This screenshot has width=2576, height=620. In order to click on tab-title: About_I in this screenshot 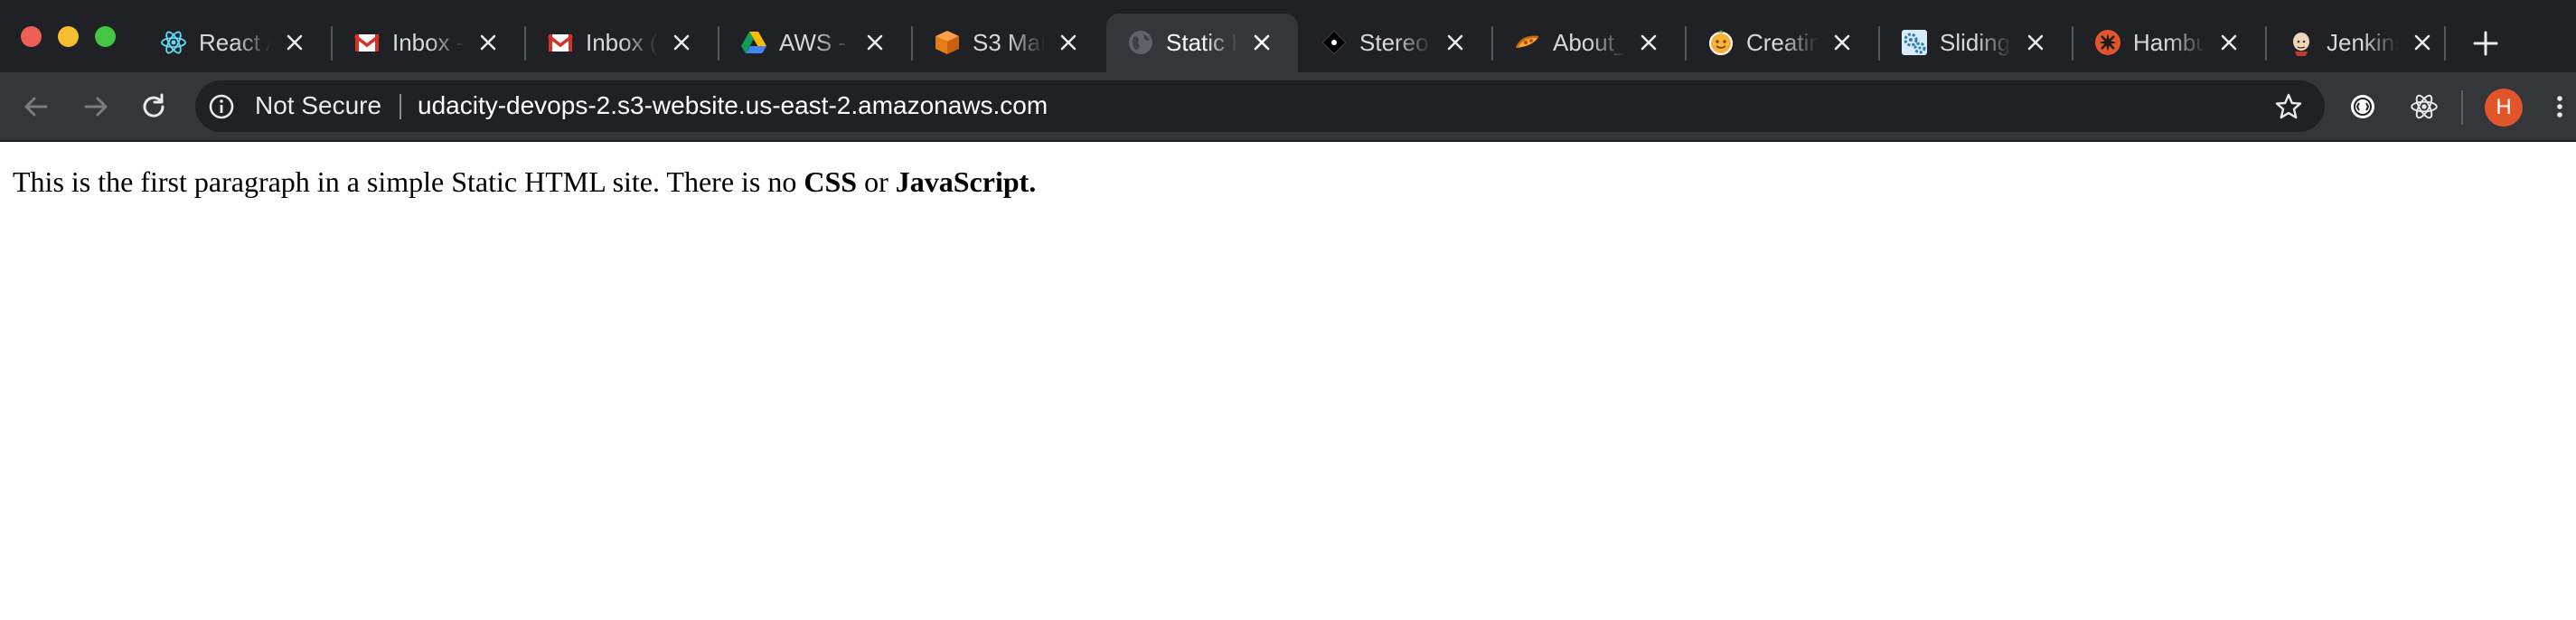, I will do `click(1589, 42)`.